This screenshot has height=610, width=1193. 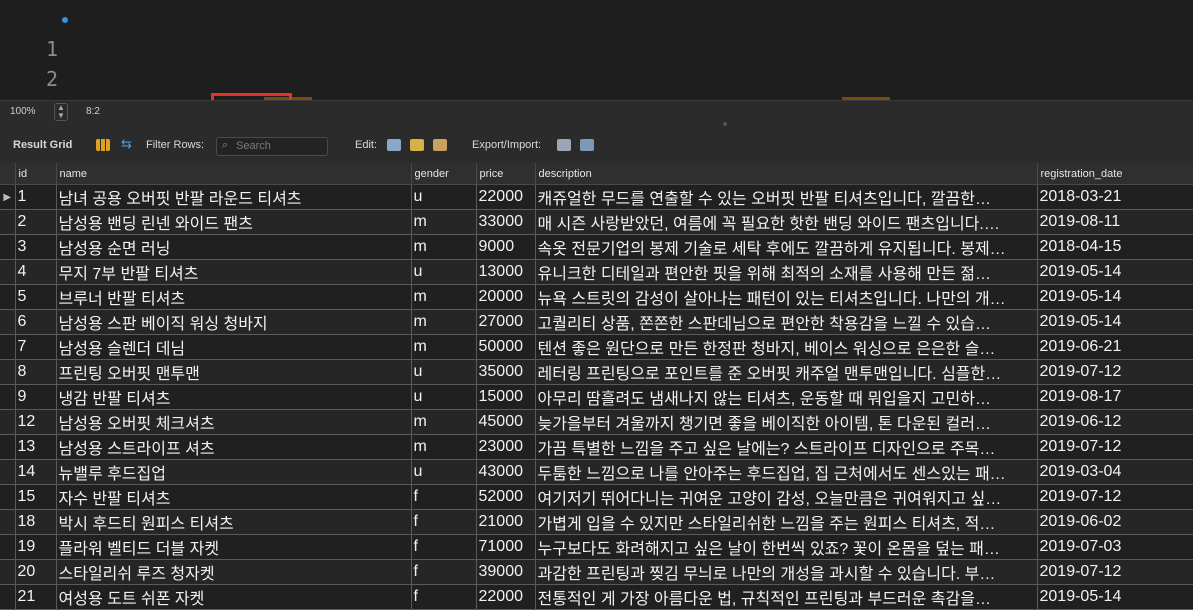 What do you see at coordinates (506, 272) in the screenshot?
I see `cell-price: 13000` at bounding box center [506, 272].